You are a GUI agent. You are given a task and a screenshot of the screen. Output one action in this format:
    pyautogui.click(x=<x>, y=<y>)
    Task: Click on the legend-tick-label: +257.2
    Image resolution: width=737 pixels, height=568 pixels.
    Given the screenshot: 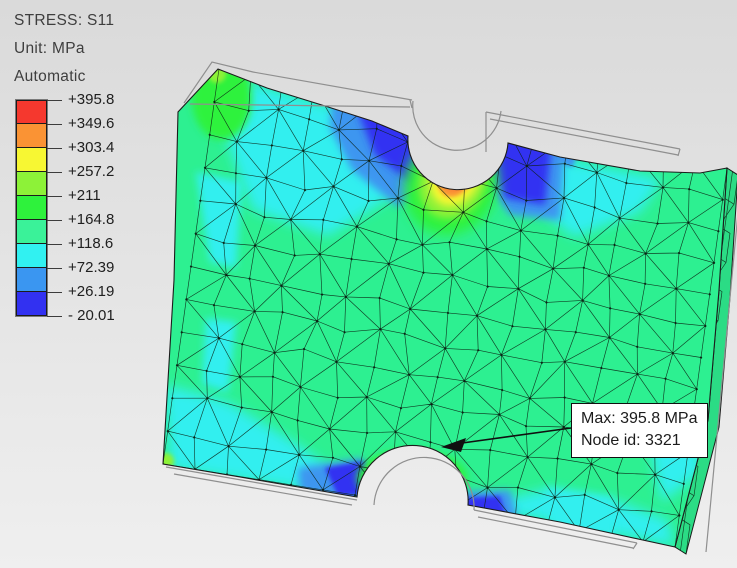 What is the action you would take?
    pyautogui.click(x=91, y=171)
    